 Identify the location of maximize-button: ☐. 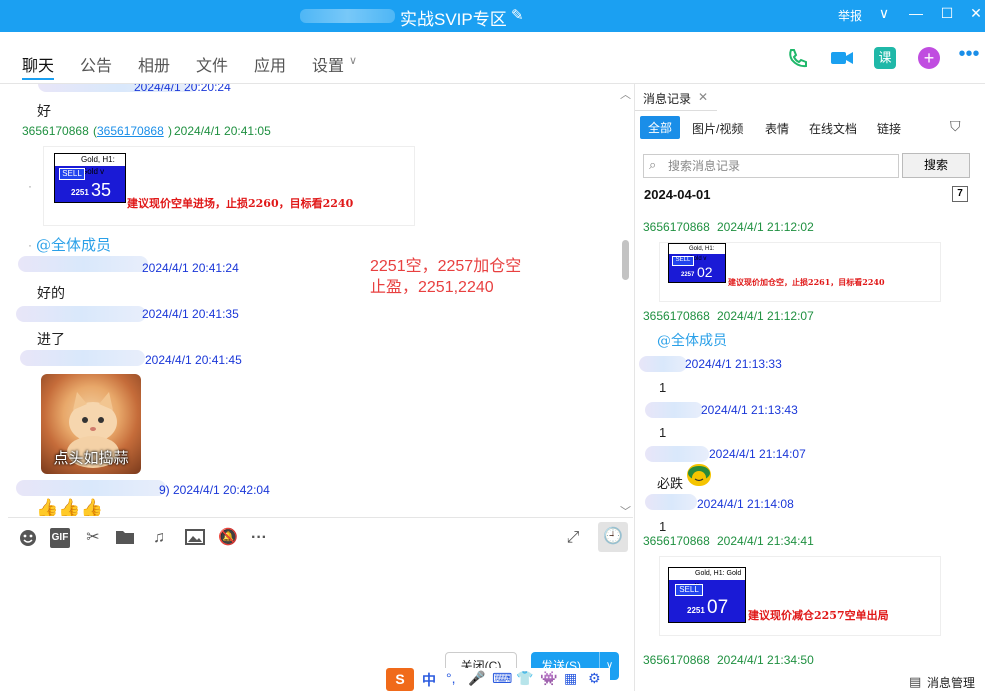
(947, 13).